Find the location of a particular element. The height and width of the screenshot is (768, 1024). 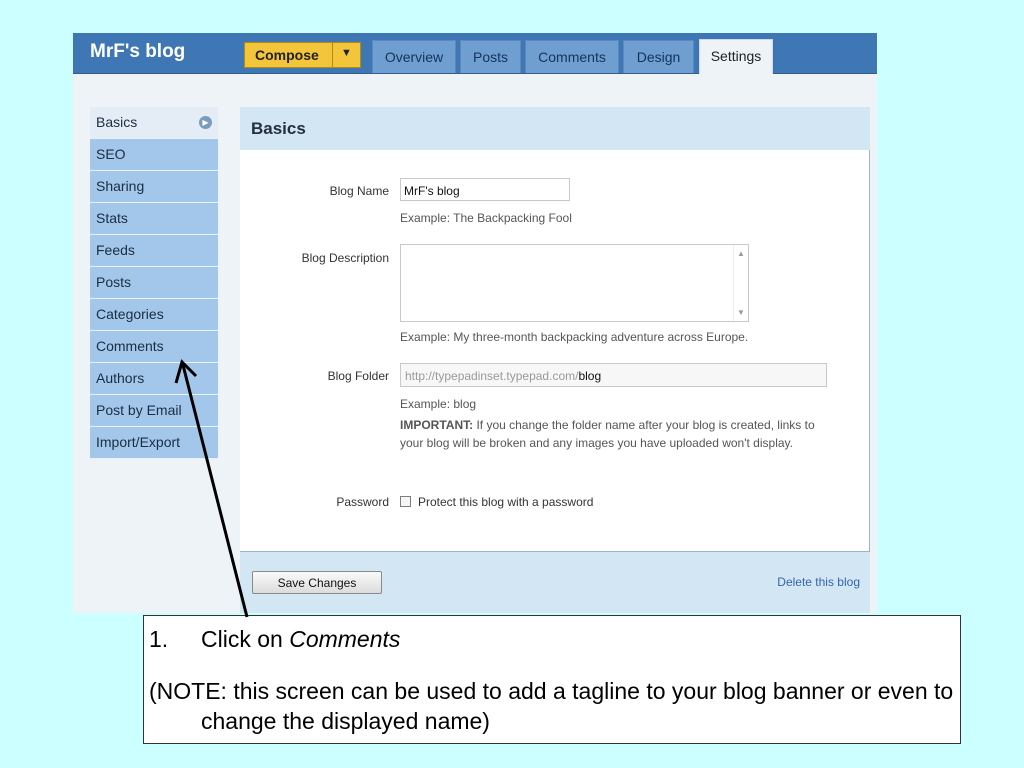

sidebar-item-stats: Stats is located at coordinates (154, 219).